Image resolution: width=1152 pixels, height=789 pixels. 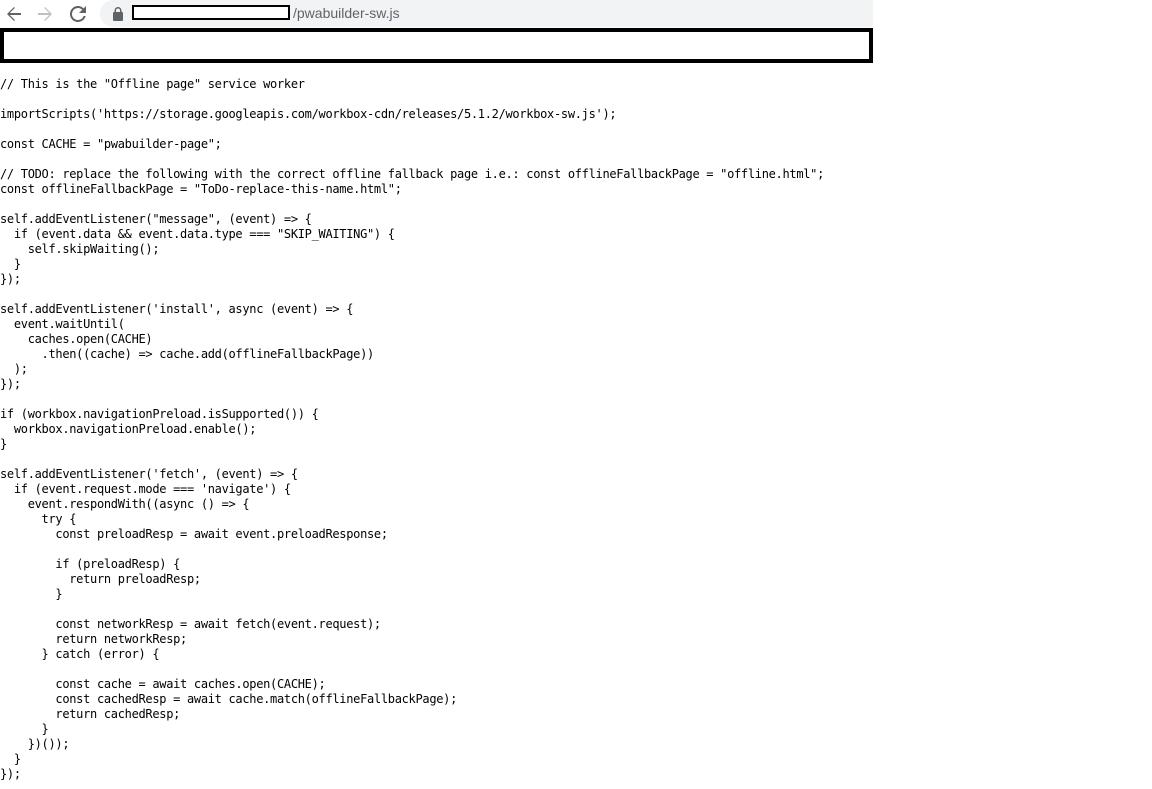 I want to click on reload-button, so click(x=78, y=14).